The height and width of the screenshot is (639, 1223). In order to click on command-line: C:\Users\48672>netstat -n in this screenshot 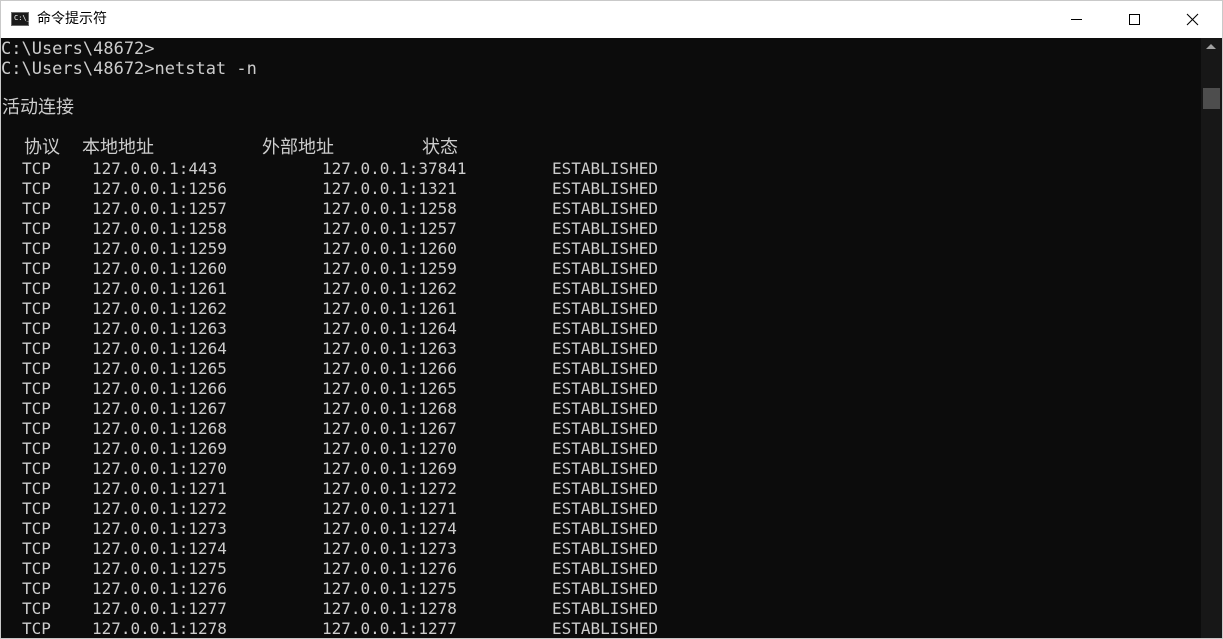, I will do `click(129, 69)`.